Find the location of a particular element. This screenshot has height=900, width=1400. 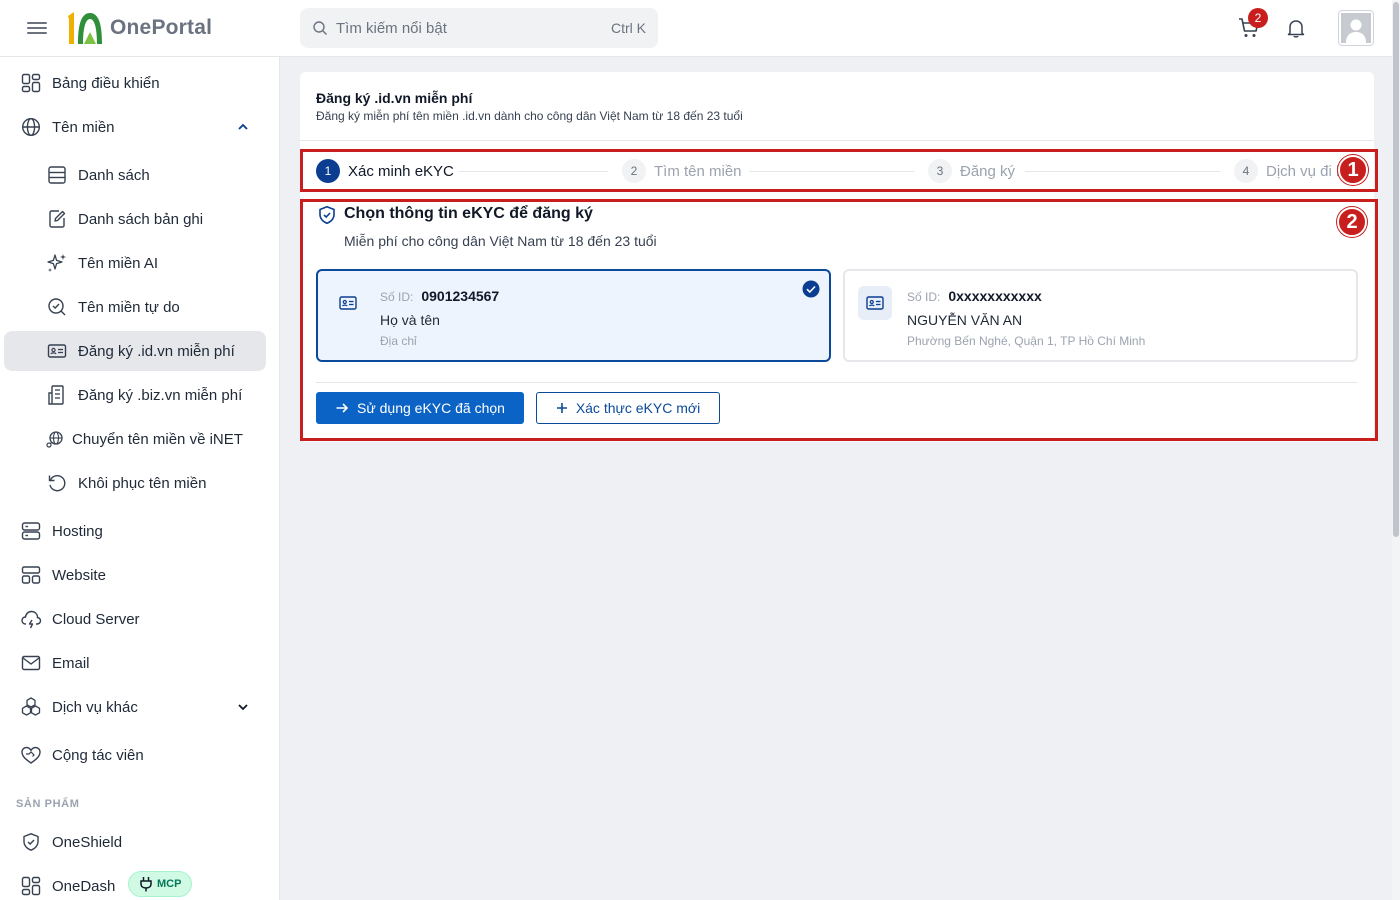

chevron-down-icon is located at coordinates (243, 707).